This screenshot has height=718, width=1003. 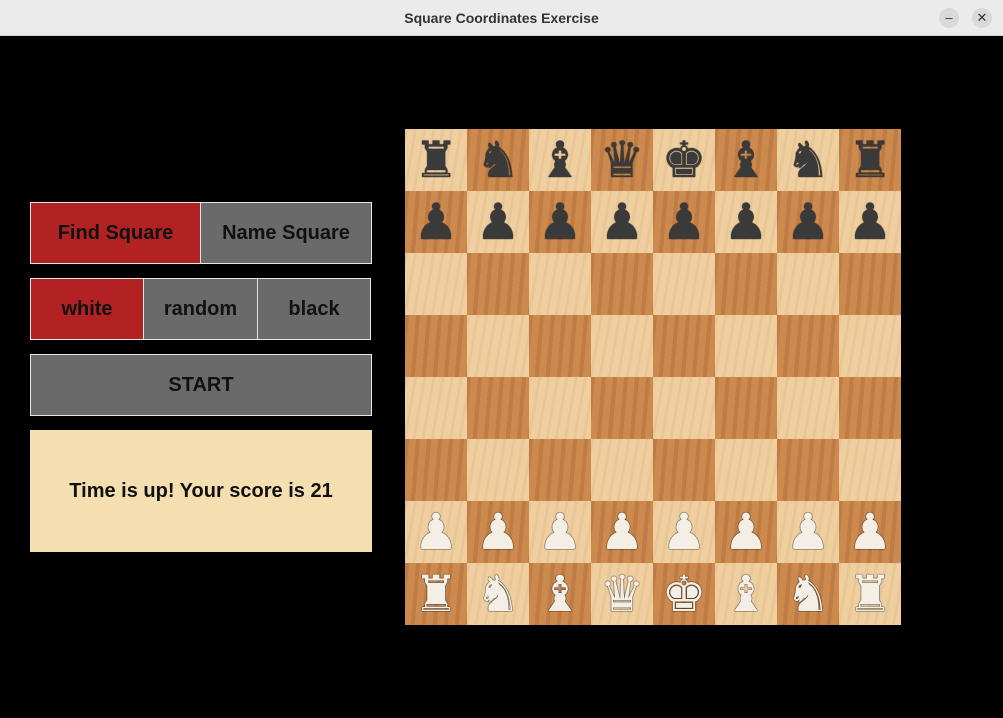 I want to click on black-king-icon: ♚, so click(x=684, y=160).